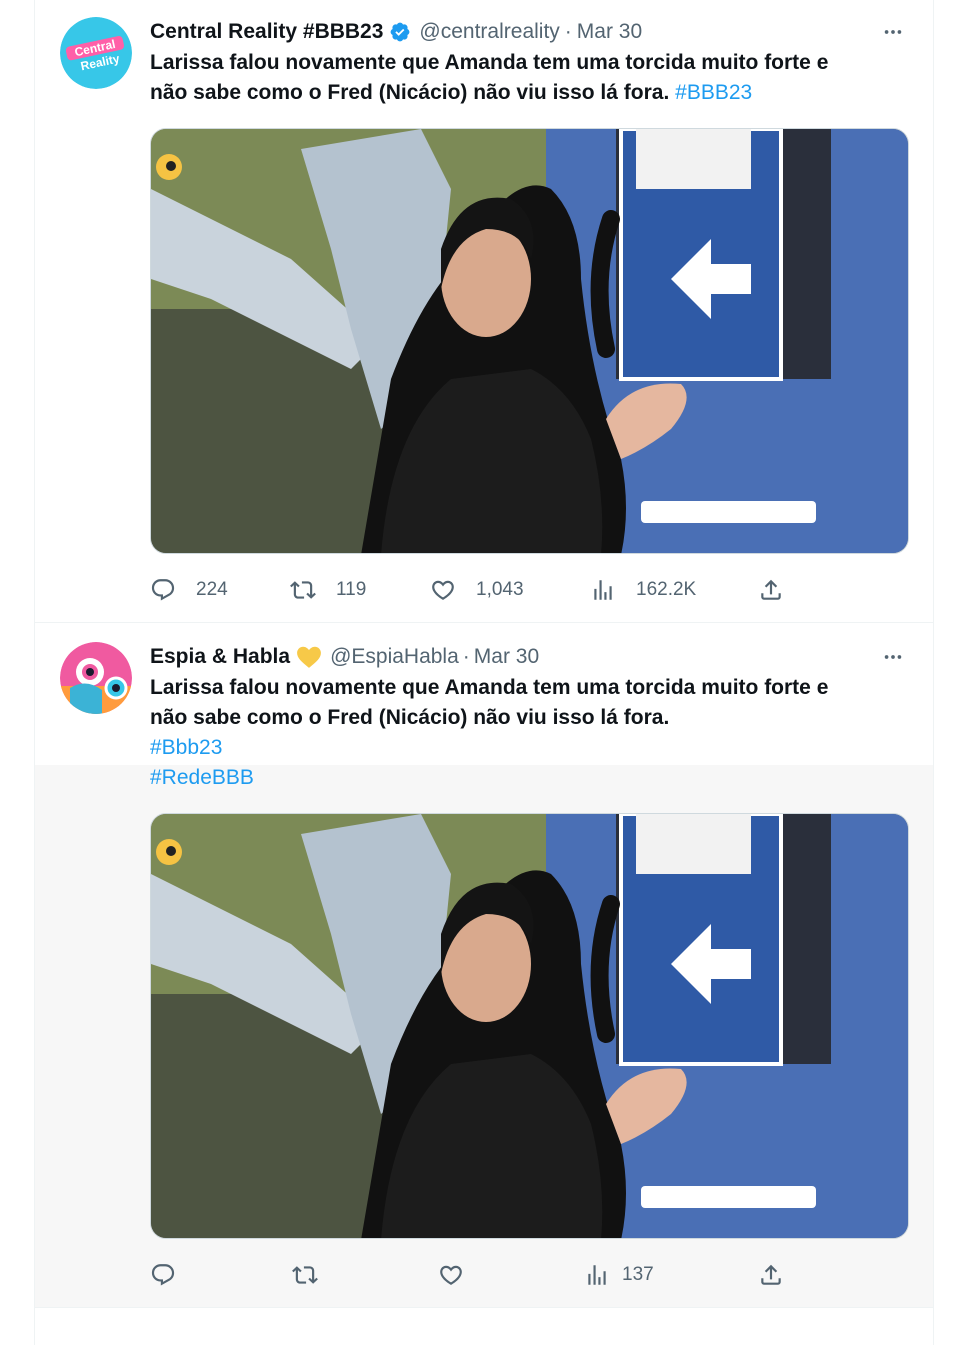 The height and width of the screenshot is (1345, 972). Describe the element at coordinates (394, 657) in the screenshot. I see `username: @EspiaHabla` at that location.